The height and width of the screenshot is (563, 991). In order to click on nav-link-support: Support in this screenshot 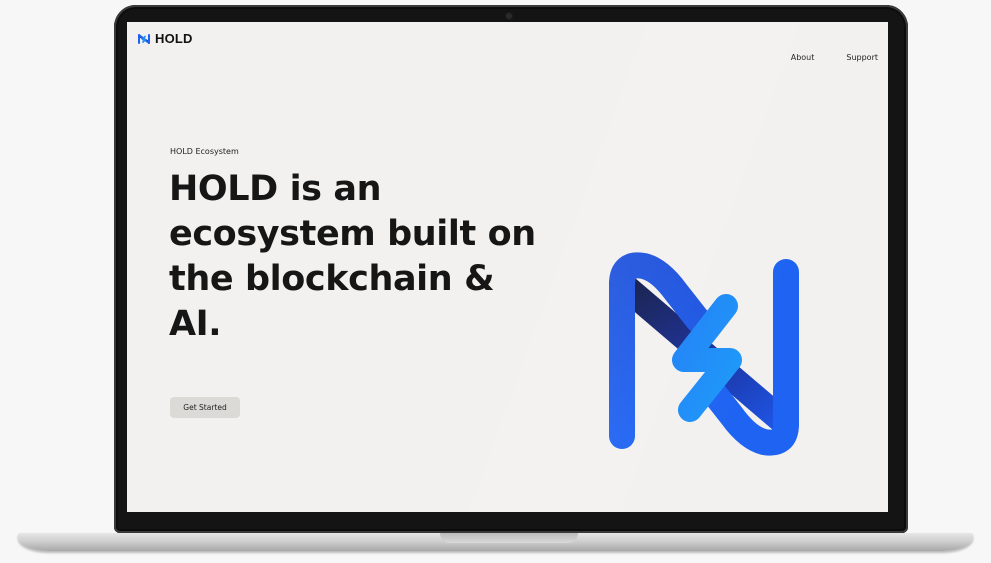, I will do `click(862, 57)`.